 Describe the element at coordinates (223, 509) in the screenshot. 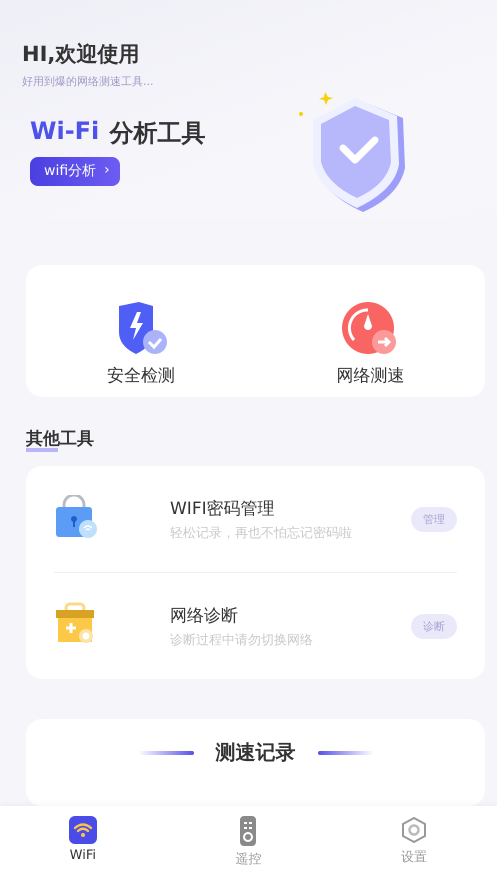

I see `tool-name: WIFI密码管理` at that location.